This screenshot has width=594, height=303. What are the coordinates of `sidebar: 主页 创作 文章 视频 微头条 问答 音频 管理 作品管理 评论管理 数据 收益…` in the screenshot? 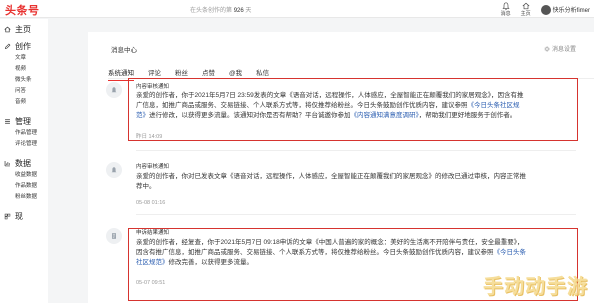 It's located at (24, 161).